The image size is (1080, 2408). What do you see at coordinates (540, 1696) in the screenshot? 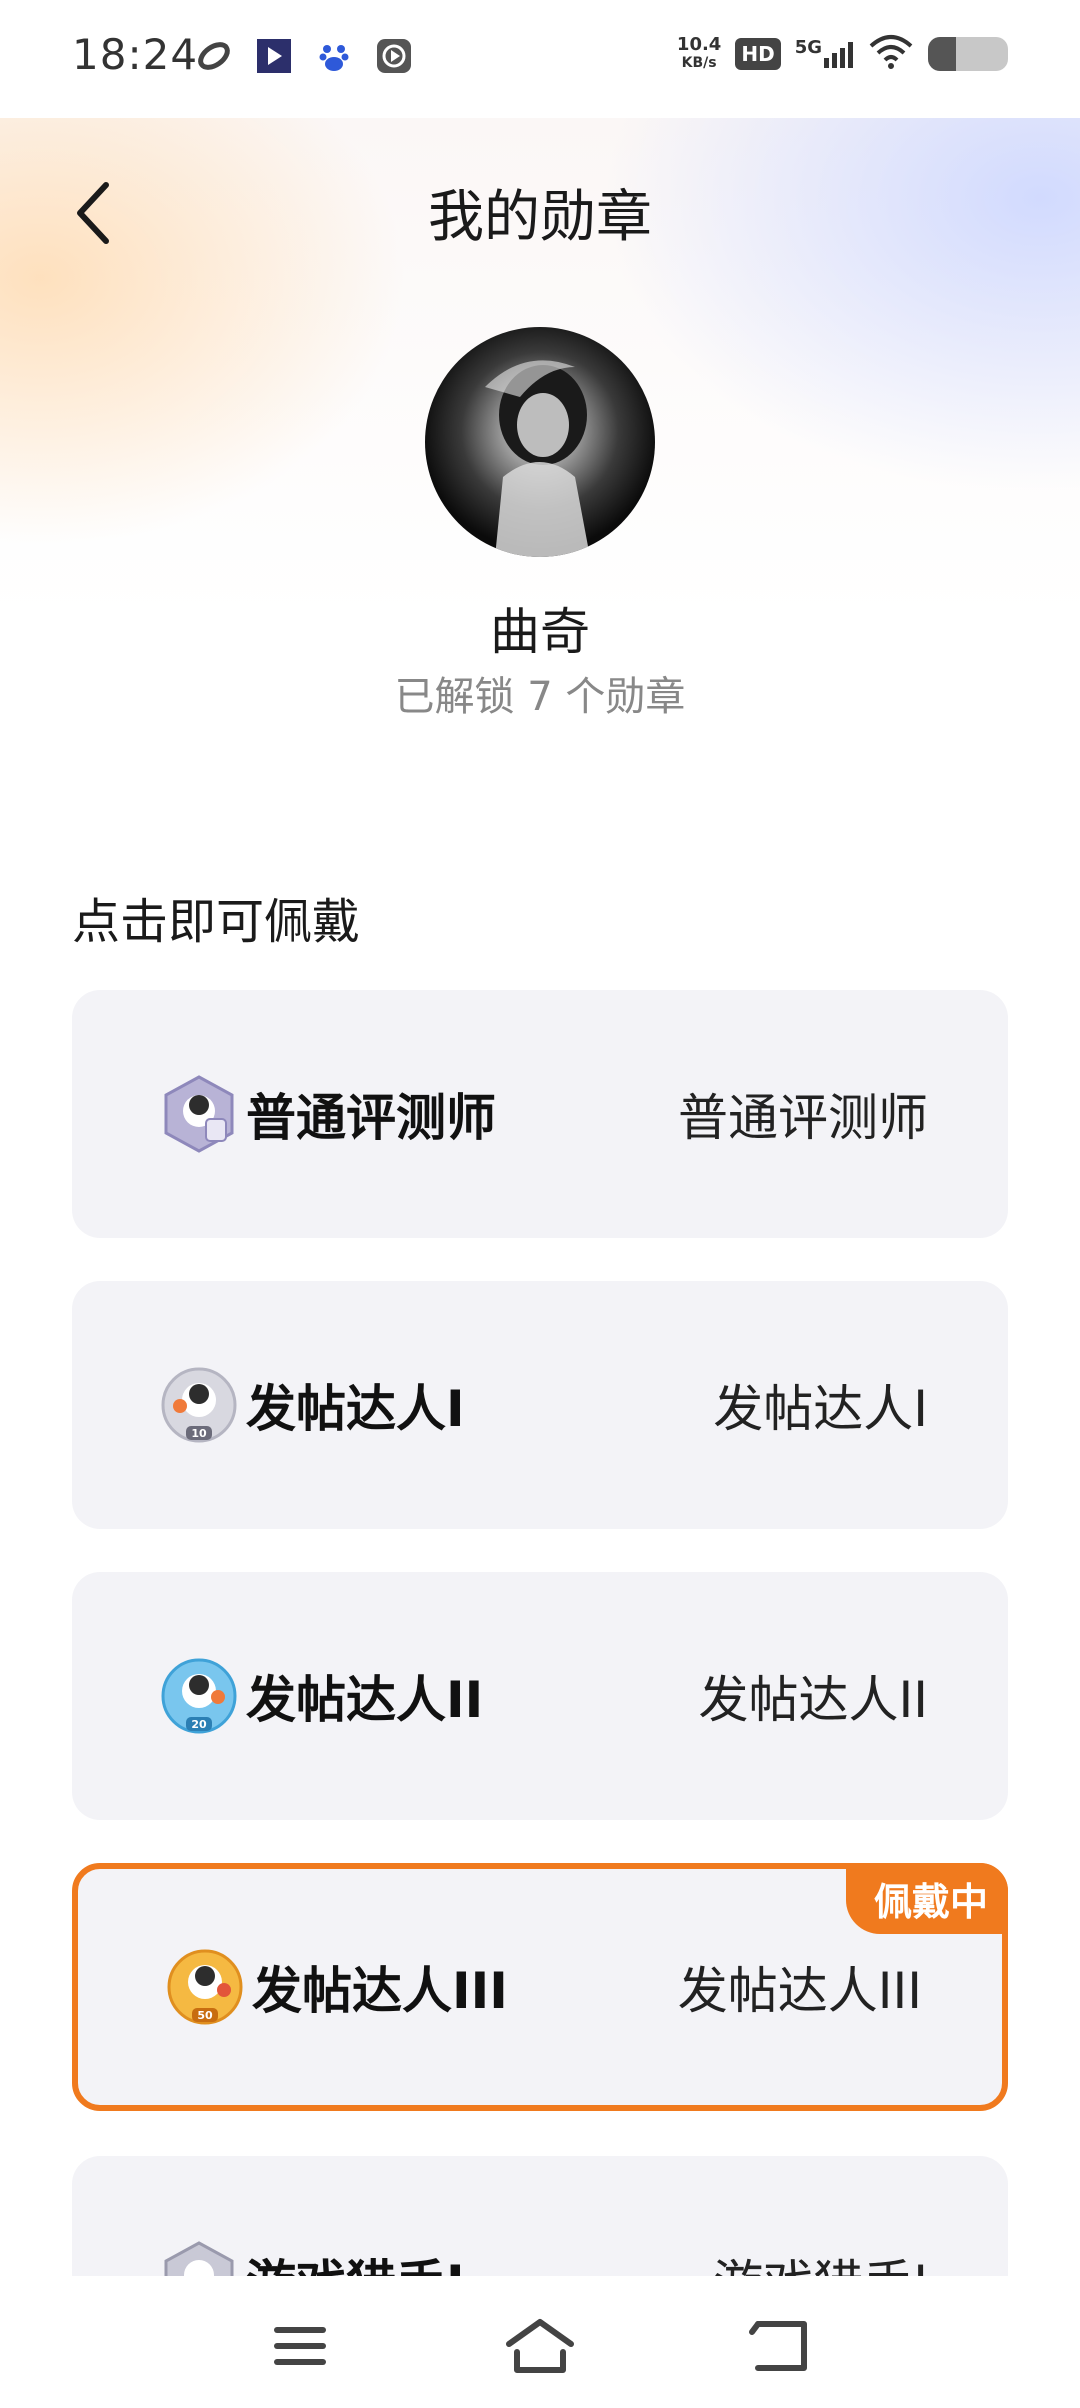
I see `badge-card-poster-2: 20 发帖达人II 发帖达人II` at bounding box center [540, 1696].